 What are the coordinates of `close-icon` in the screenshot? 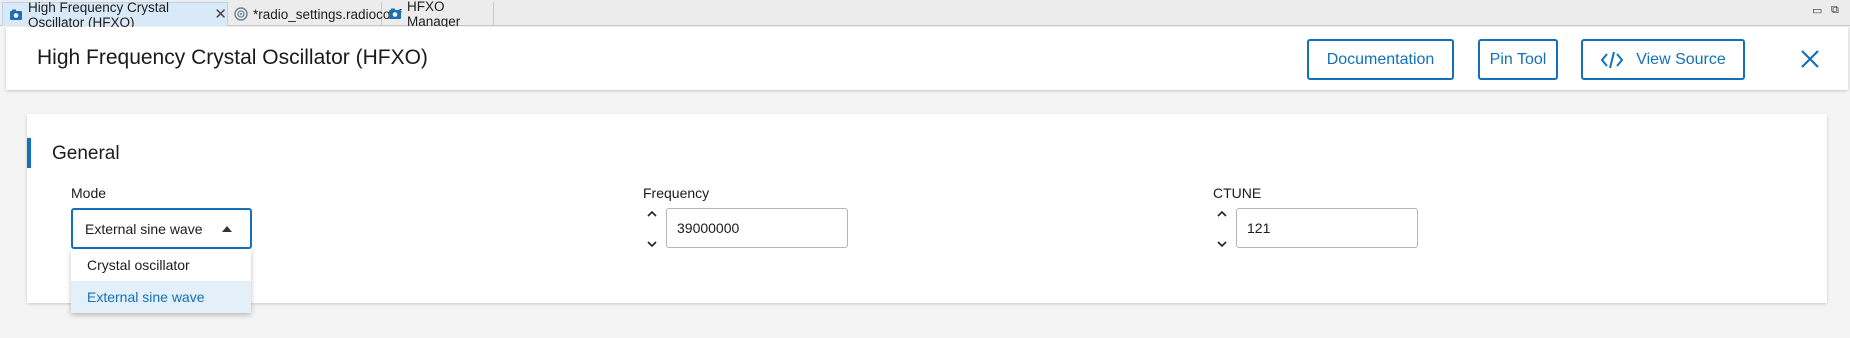 It's located at (1810, 59).